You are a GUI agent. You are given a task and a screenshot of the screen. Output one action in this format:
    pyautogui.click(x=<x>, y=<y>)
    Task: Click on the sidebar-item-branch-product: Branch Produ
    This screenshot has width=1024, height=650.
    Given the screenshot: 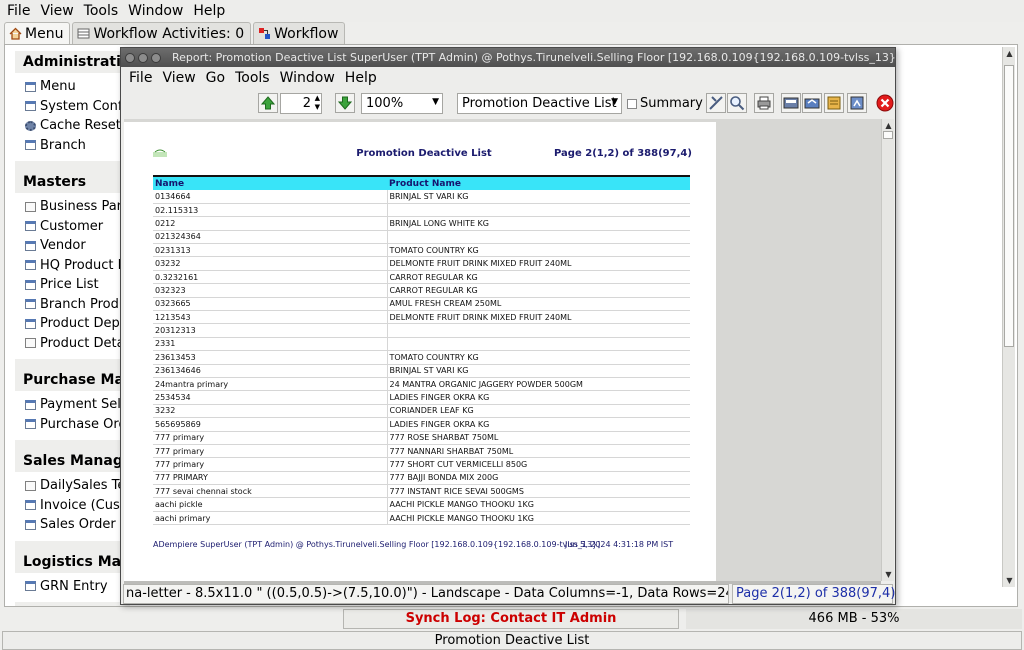 What is the action you would take?
    pyautogui.click(x=77, y=305)
    